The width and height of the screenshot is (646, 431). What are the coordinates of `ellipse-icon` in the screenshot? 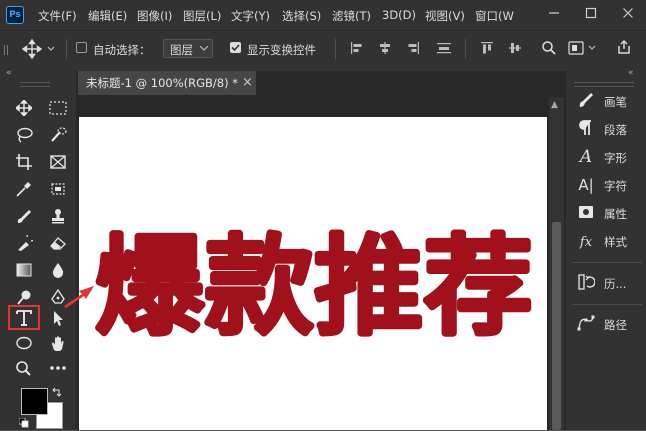 It's located at (24, 343).